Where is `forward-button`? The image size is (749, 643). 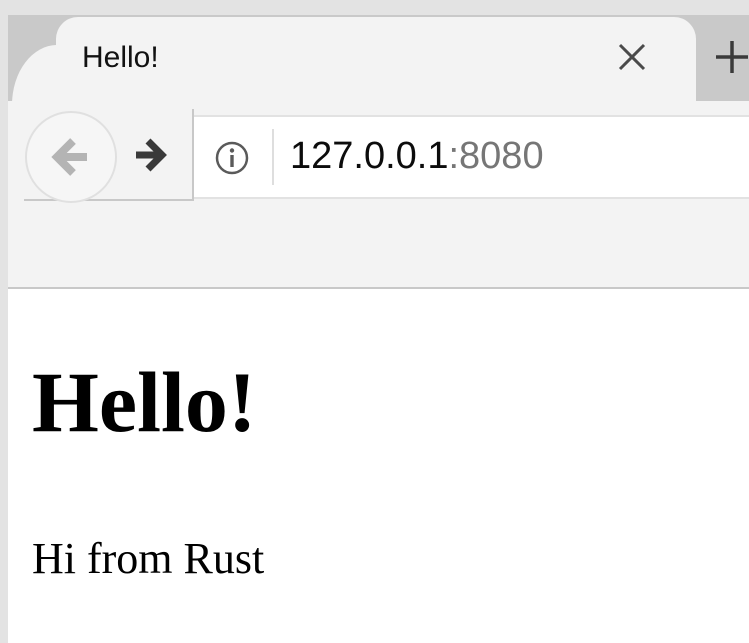 forward-button is located at coordinates (150, 155).